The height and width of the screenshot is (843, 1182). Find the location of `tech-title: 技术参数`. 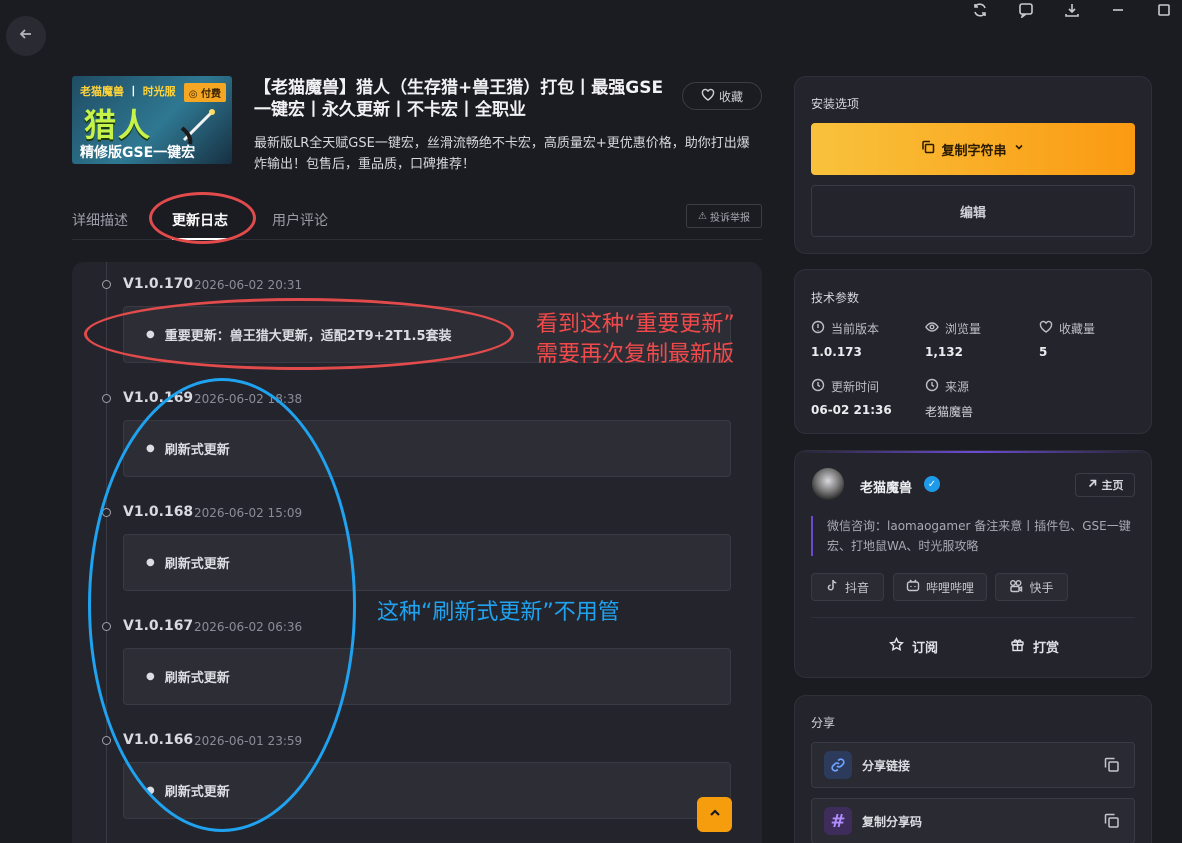

tech-title: 技术参数 is located at coordinates (835, 298).